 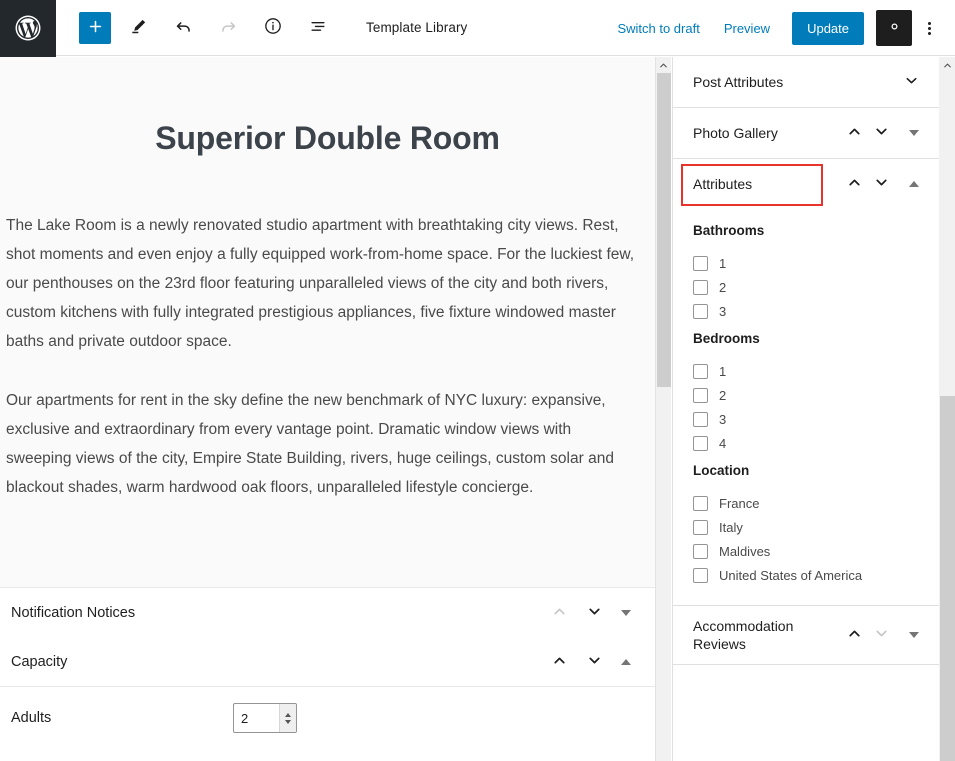 I want to click on redo-button, so click(x=228, y=28).